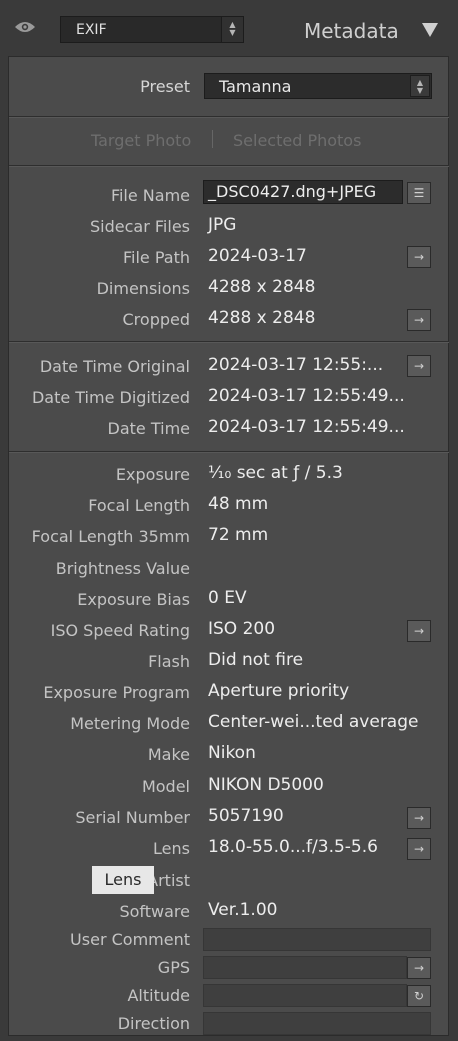 The image size is (458, 1041). I want to click on field-label: User Comment, so click(130, 939).